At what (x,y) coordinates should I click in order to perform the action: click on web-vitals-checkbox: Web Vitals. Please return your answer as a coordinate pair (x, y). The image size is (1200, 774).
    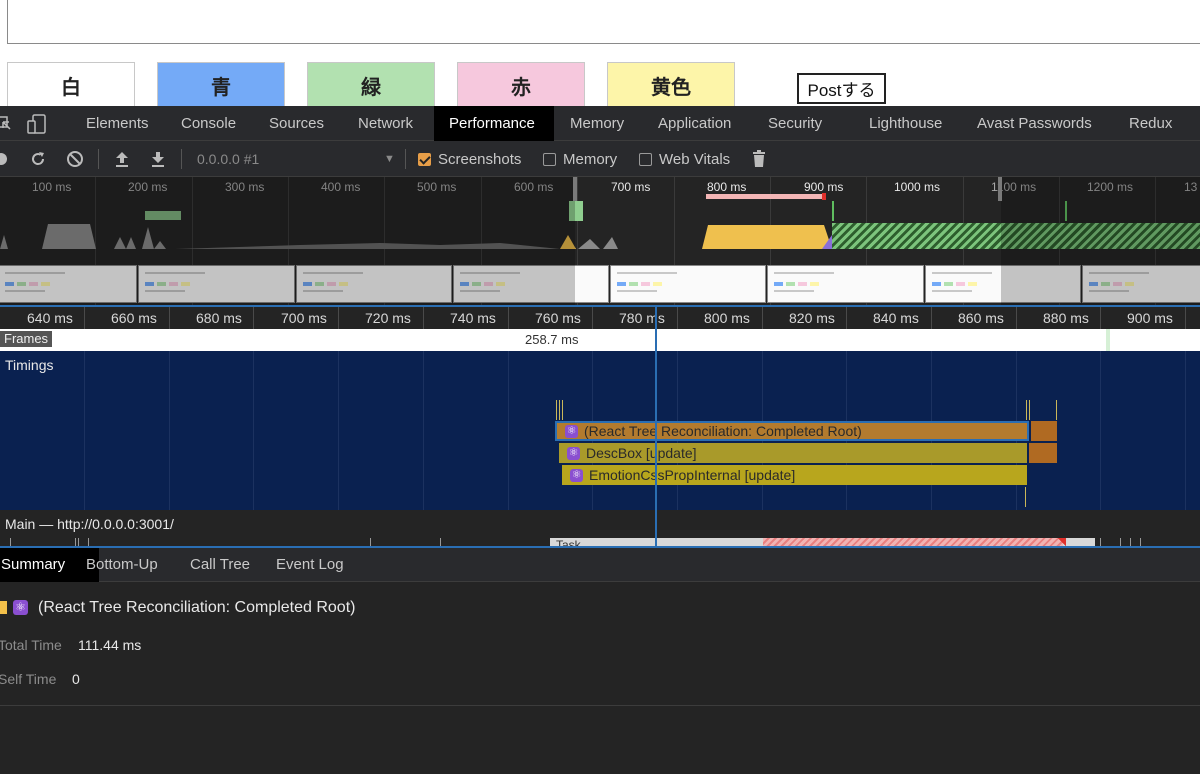
    Looking at the image, I should click on (684, 159).